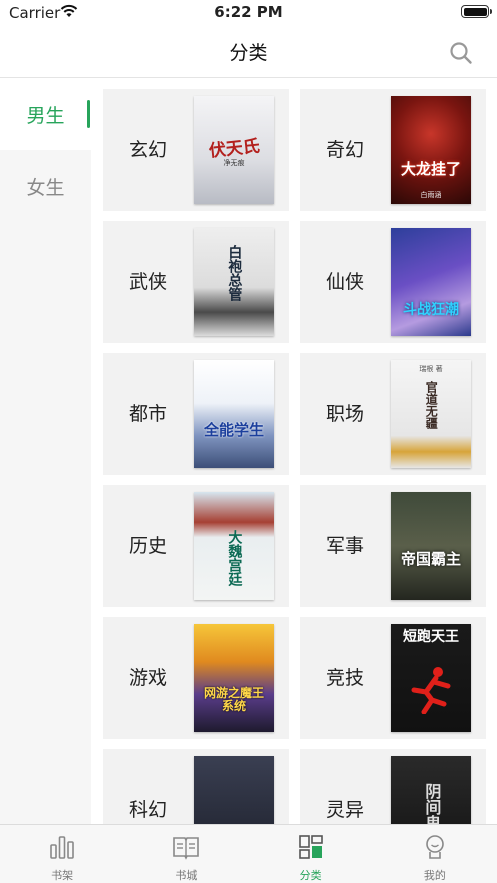 The image size is (497, 883). I want to click on category-card-lishi: 历史 大魏宫廷, so click(196, 546).